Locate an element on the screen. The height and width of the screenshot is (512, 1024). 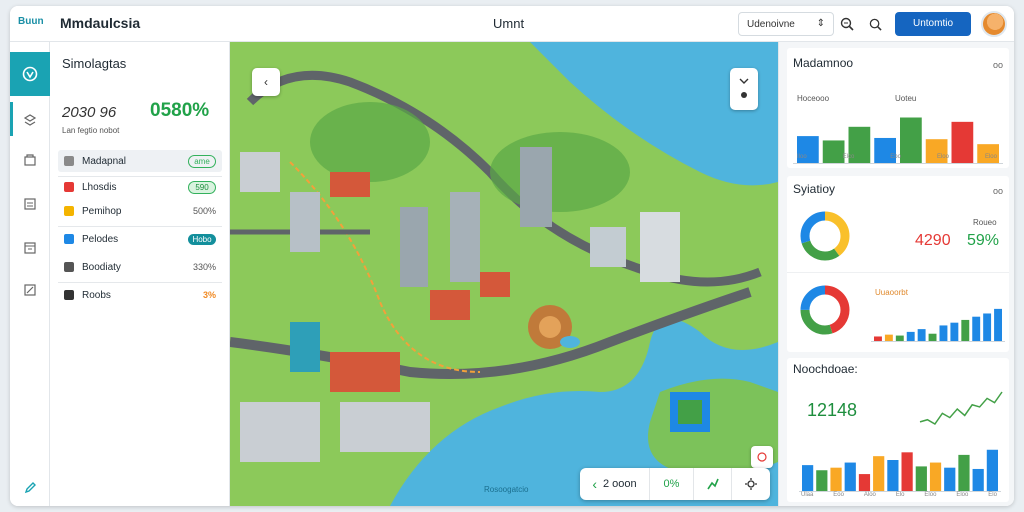
rail-edit is located at coordinates (30, 488).